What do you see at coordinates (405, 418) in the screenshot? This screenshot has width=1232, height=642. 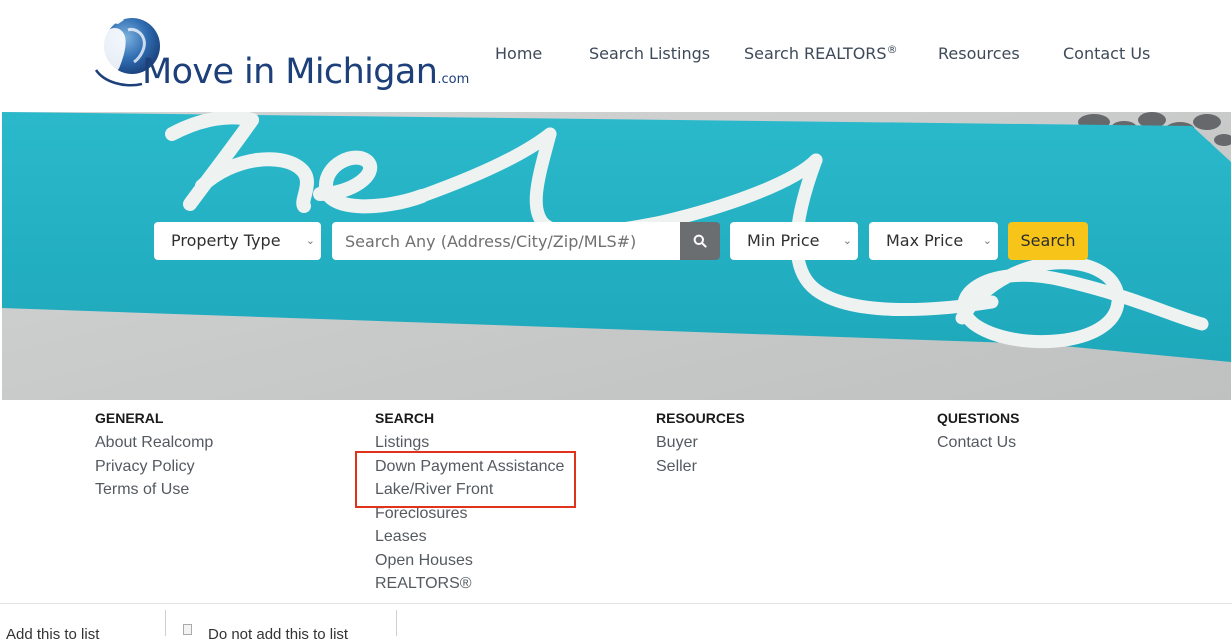 I see `footer-heading: SEARCH` at bounding box center [405, 418].